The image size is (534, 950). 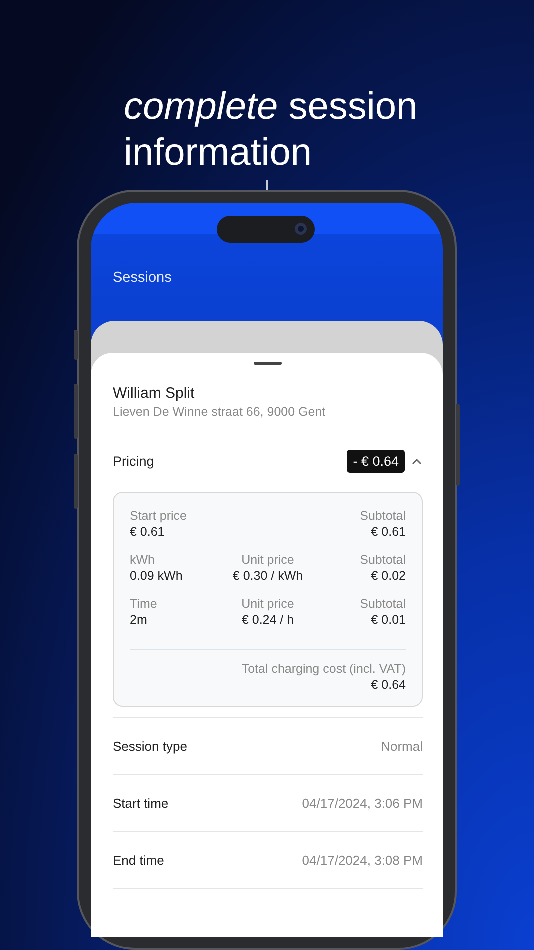 What do you see at coordinates (159, 516) in the screenshot?
I see `item-label: Start price` at bounding box center [159, 516].